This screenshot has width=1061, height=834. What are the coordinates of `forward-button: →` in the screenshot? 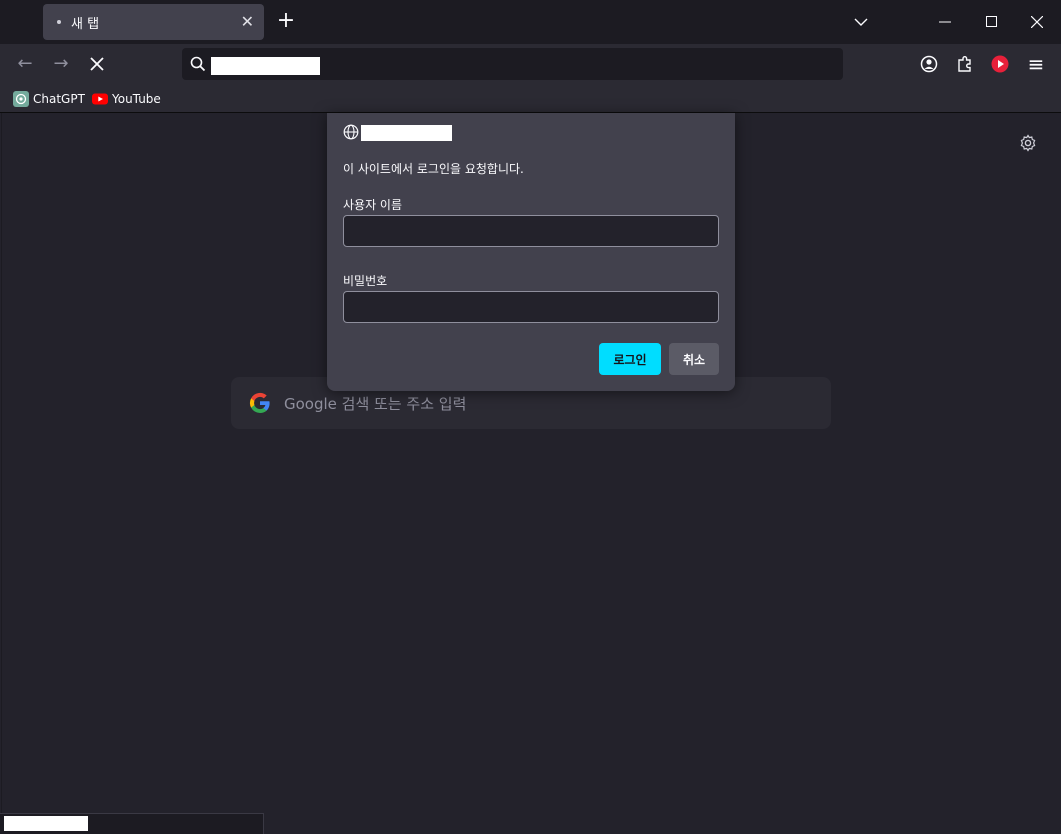 It's located at (61, 64).